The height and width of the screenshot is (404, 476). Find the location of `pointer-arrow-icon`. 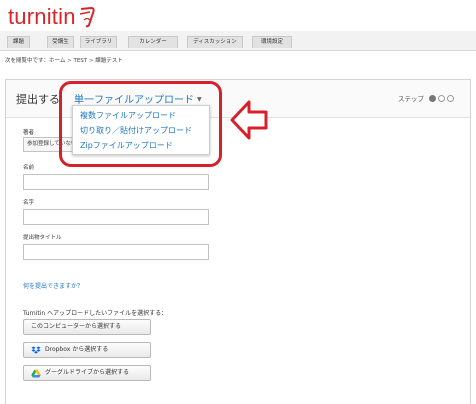

pointer-arrow-icon is located at coordinates (249, 120).